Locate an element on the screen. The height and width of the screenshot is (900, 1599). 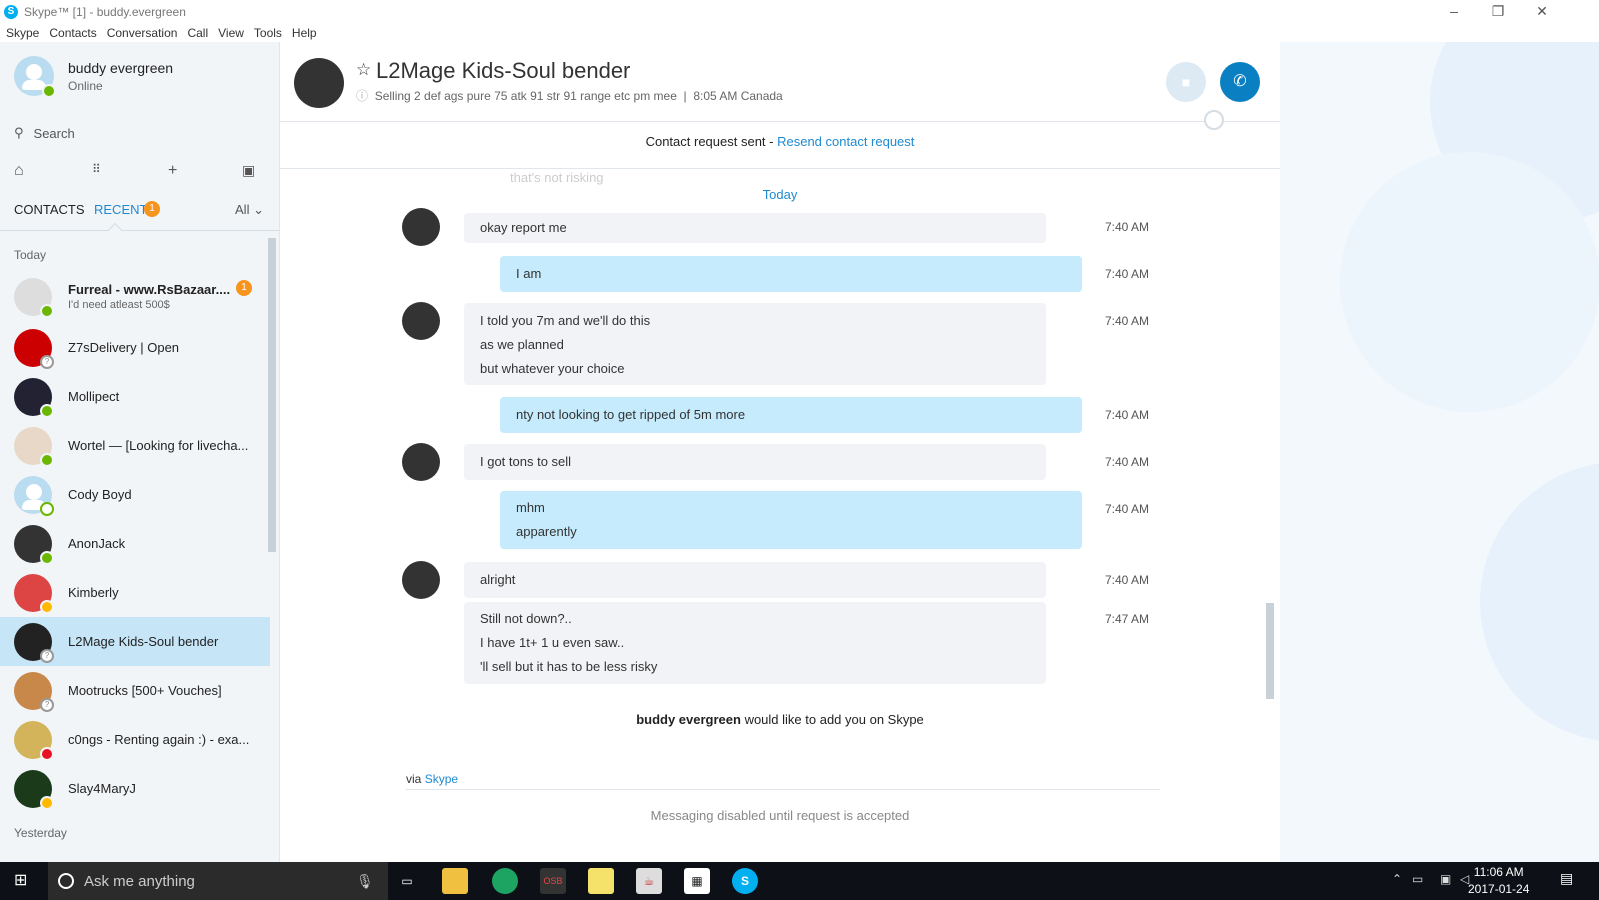
taskbar-search: Ask me anything 🎙 is located at coordinates (218, 881).